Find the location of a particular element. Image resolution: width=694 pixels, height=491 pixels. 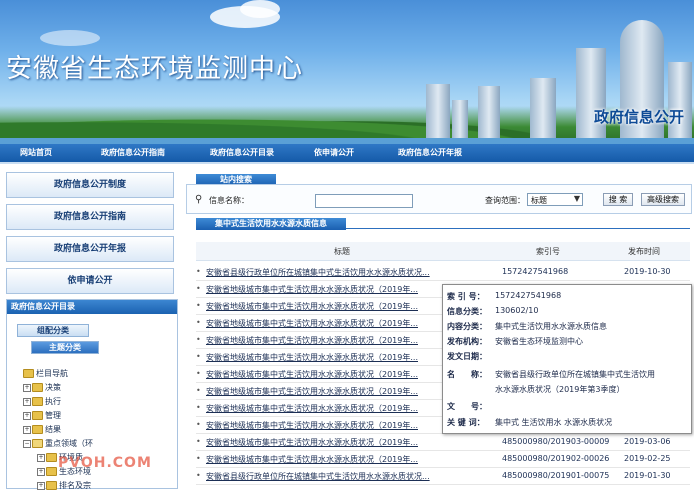

menu-disclosure-system: 政府信息公开制度 is located at coordinates (90, 185).